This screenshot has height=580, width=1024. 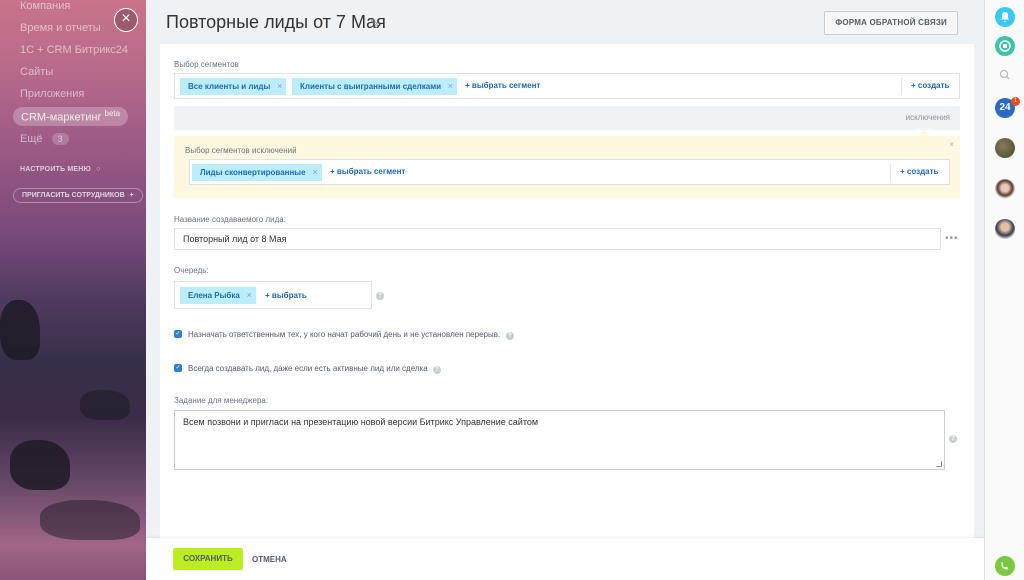 I want to click on queue-label: Очередь:, so click(x=191, y=270).